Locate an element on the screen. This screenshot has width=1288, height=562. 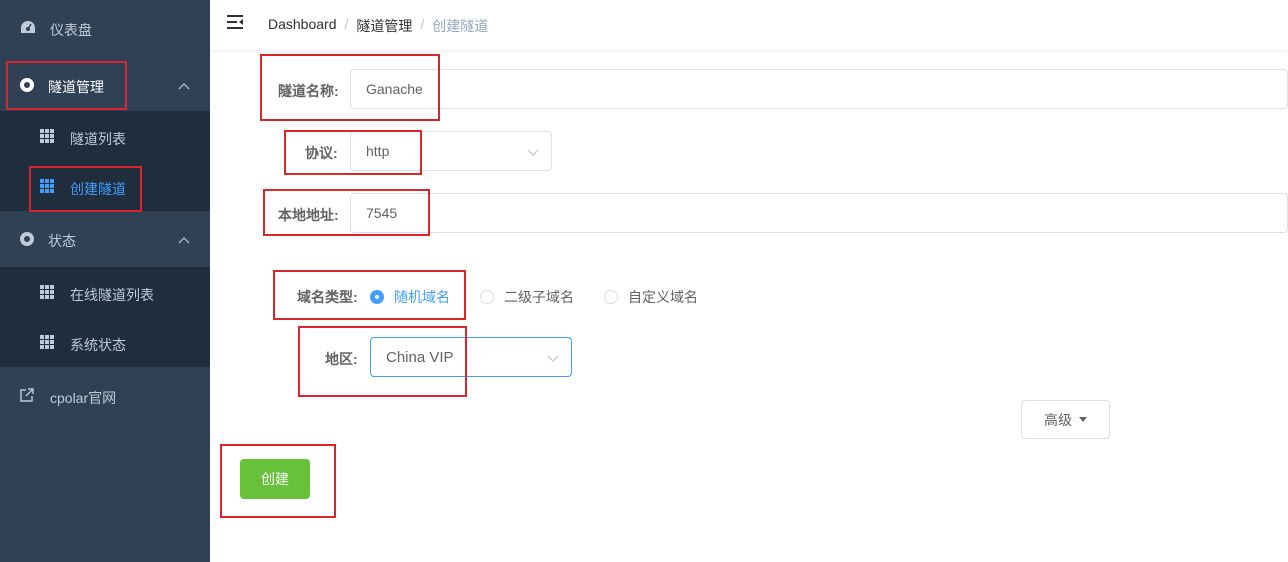
create-button: 创建 is located at coordinates (275, 479).